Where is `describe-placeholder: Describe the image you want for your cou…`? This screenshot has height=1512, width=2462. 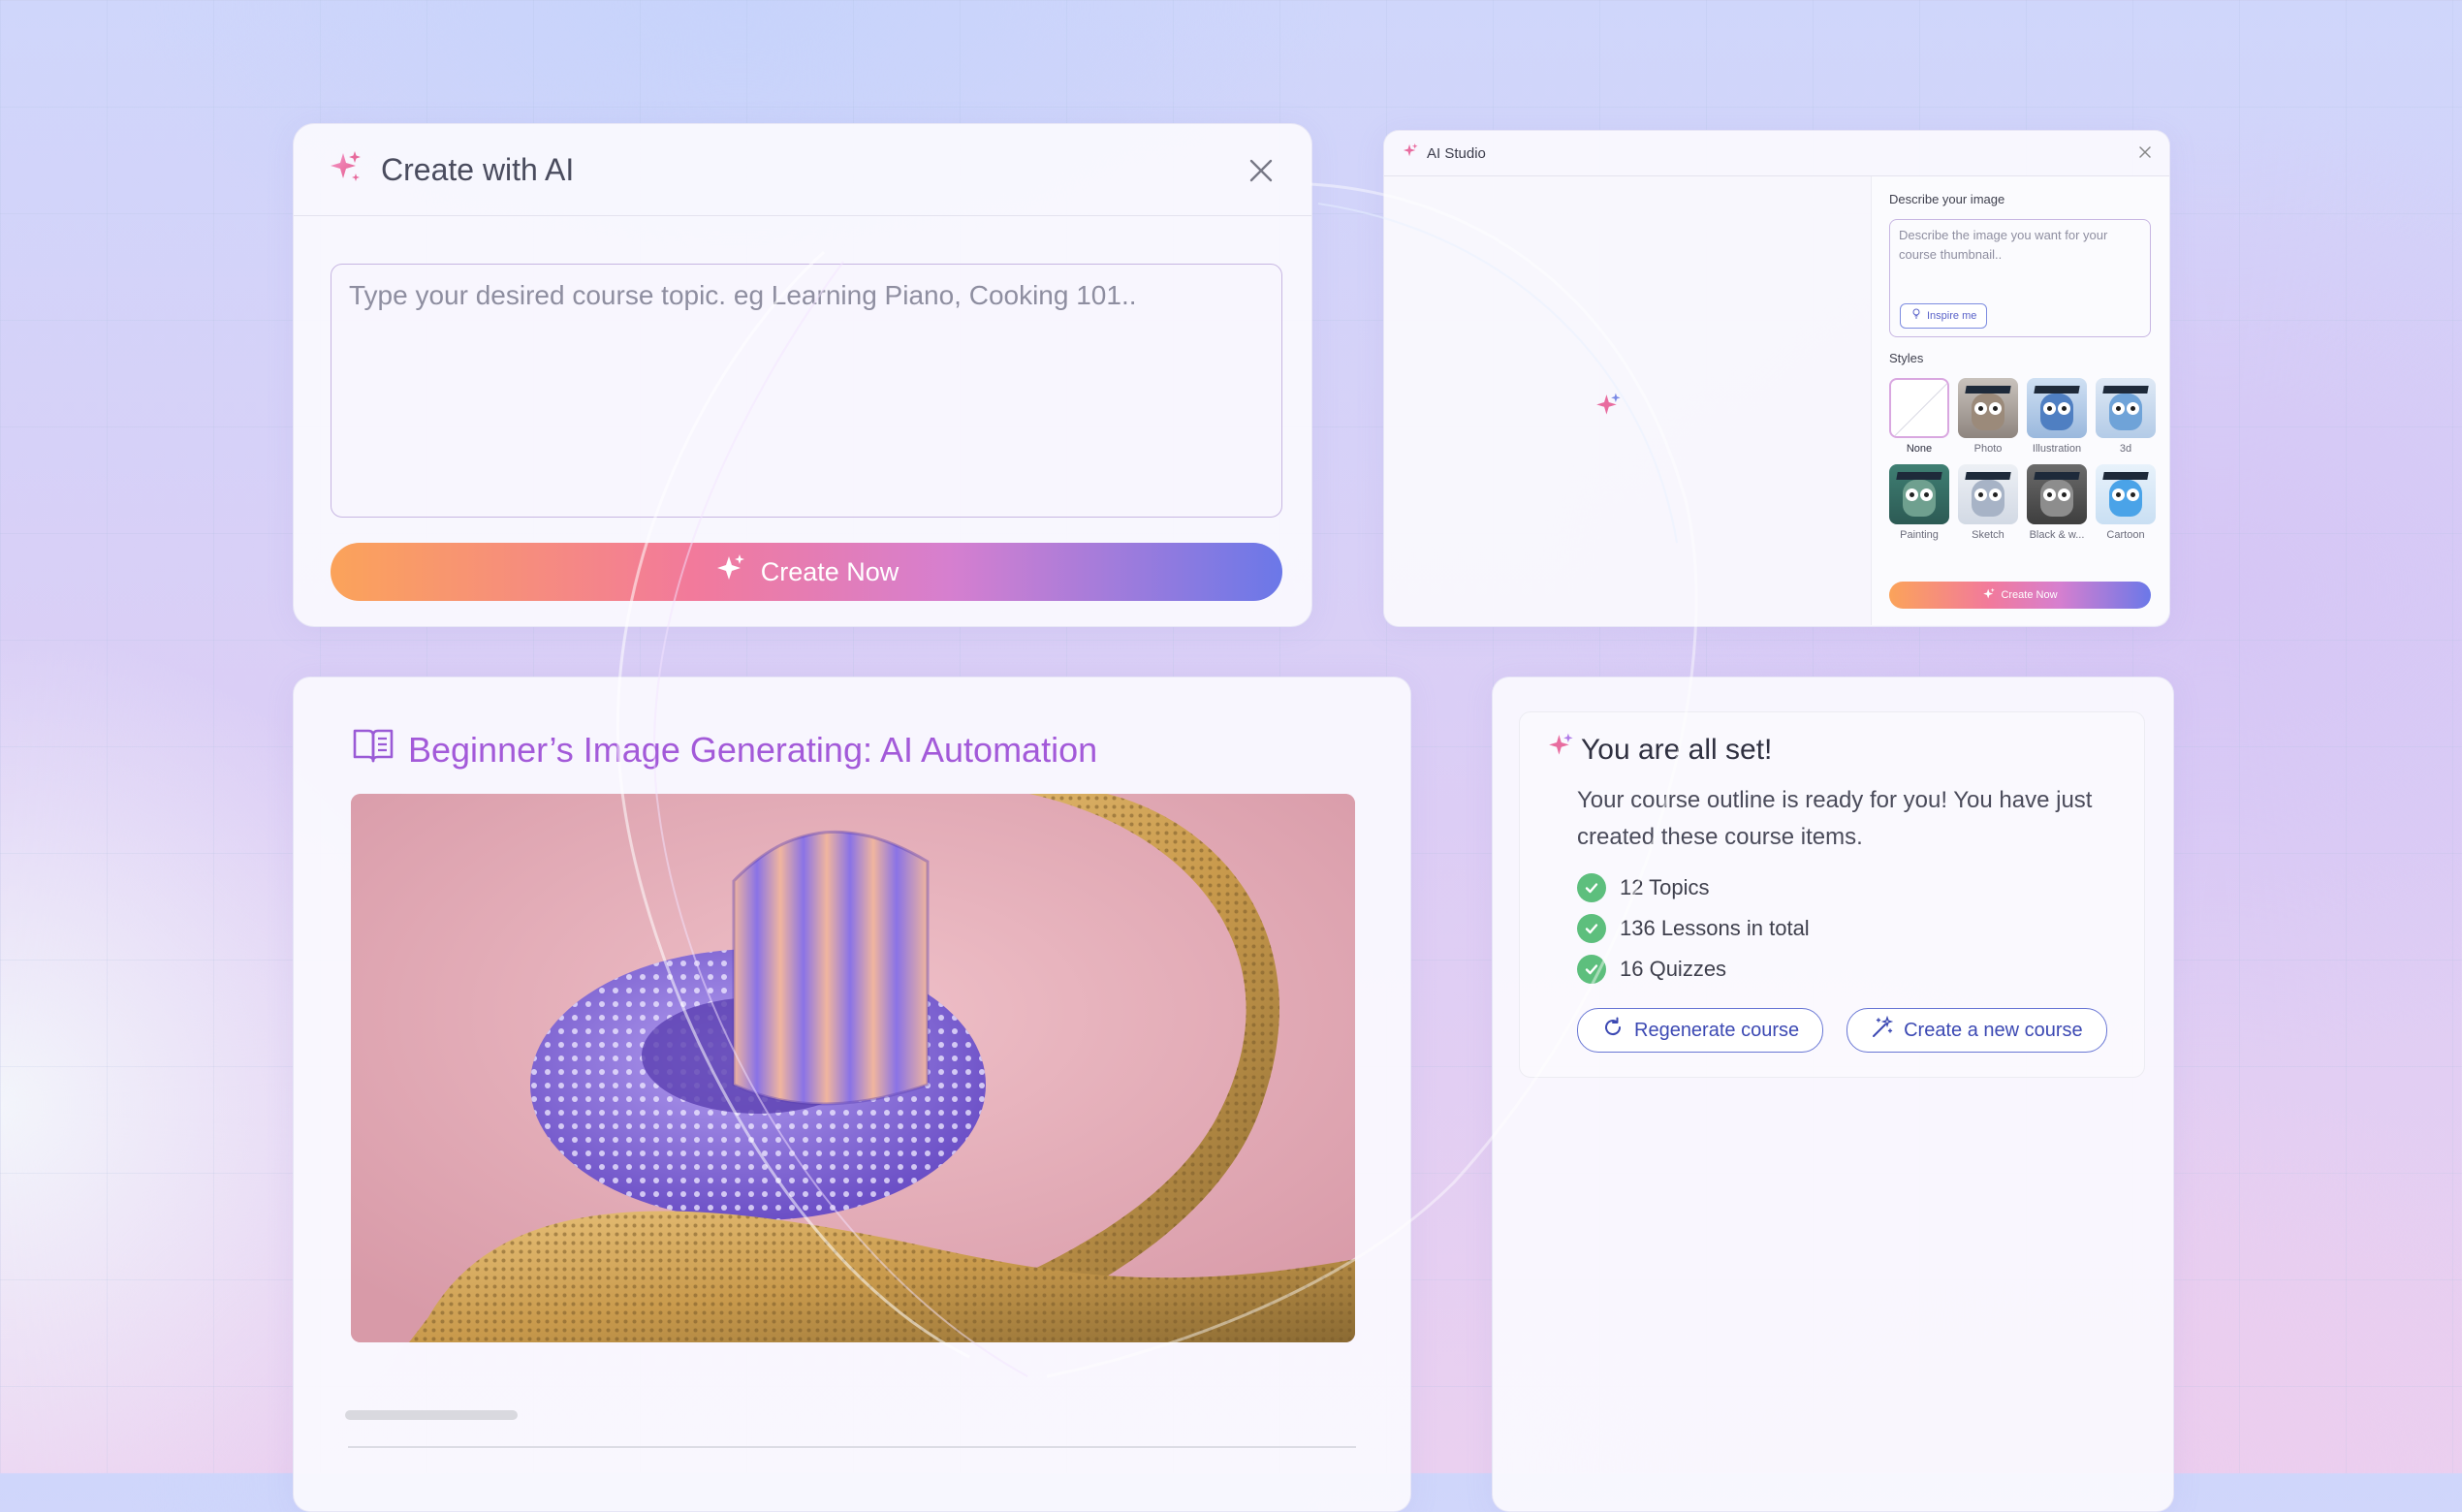 describe-placeholder: Describe the image you want for your cou… is located at coordinates (2003, 245).